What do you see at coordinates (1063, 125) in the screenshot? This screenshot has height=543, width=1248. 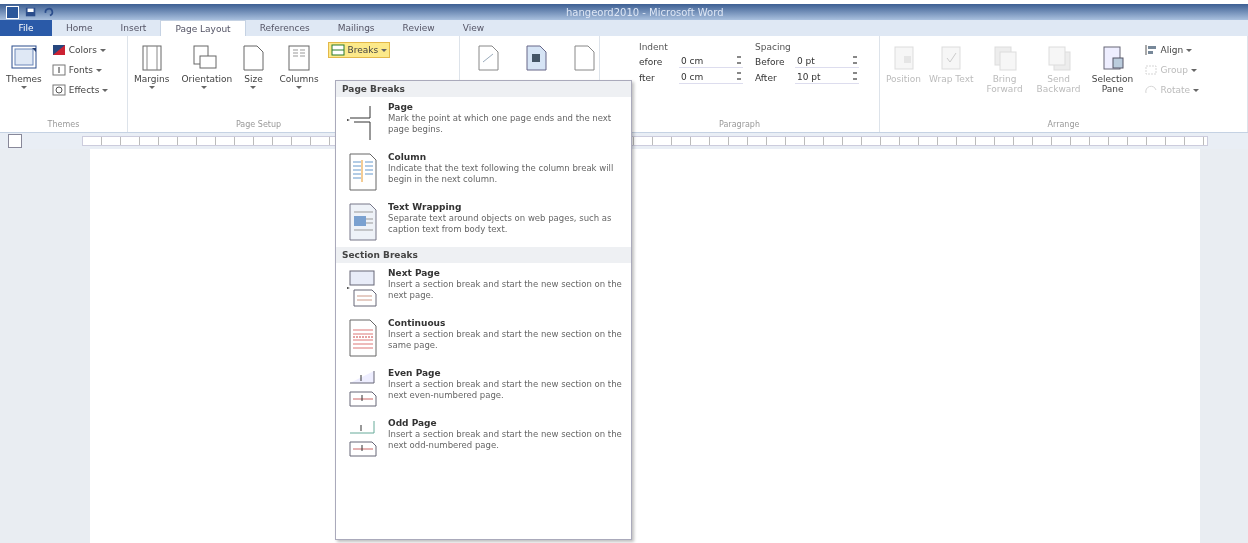 I see `group-label: Arrange` at bounding box center [1063, 125].